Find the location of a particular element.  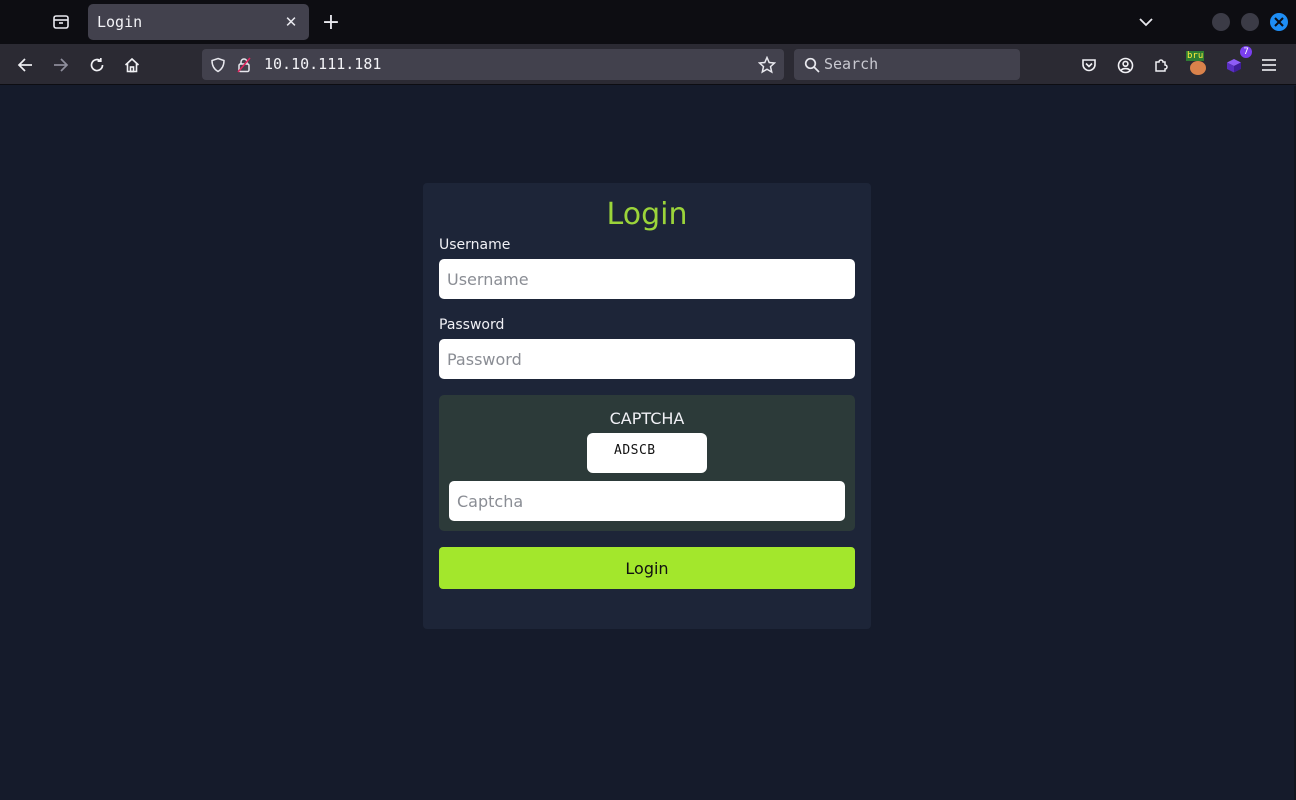

url-bar: 10.10.111.181 is located at coordinates (493, 64).